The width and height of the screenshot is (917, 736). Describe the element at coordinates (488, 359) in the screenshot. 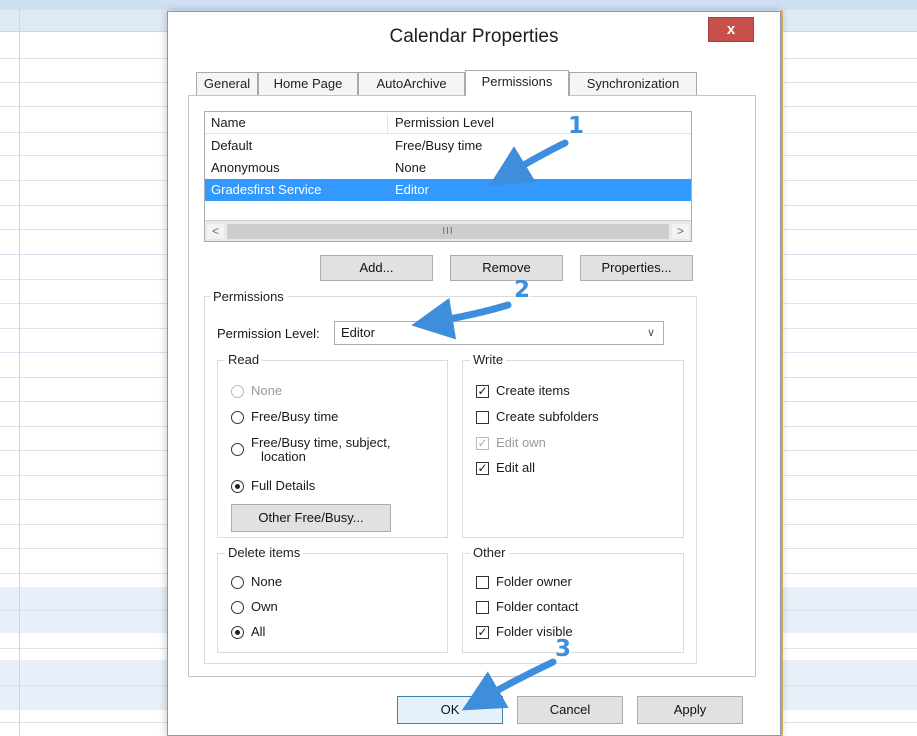

I see `write-group-label: Write` at that location.